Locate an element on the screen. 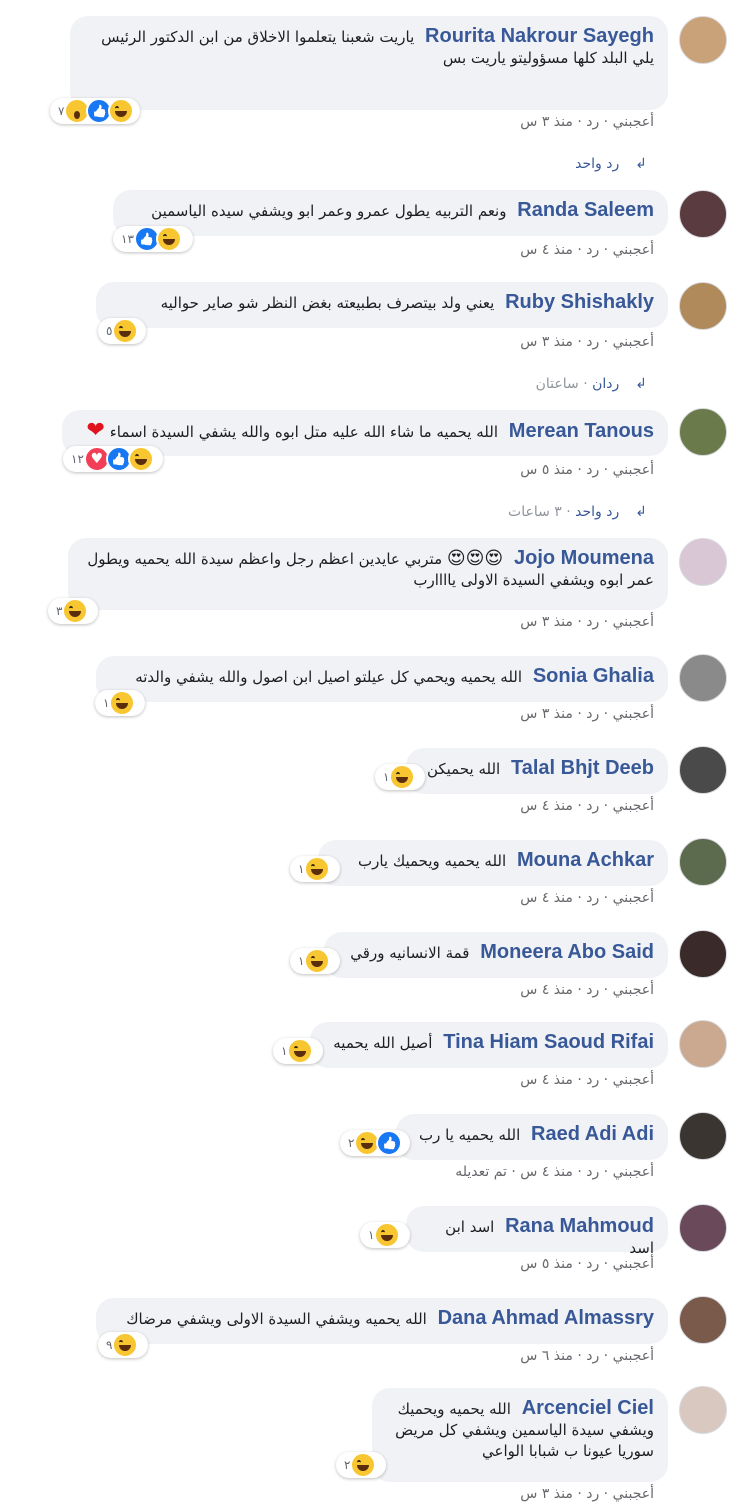 The height and width of the screenshot is (1512, 742). reaction-summary: ٧ is located at coordinates (95, 111).